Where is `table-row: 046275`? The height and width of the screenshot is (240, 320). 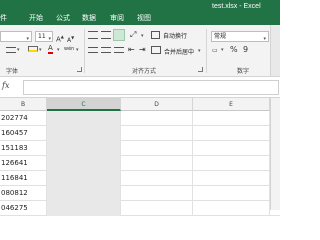
table-row: 046275 is located at coordinates (140, 208).